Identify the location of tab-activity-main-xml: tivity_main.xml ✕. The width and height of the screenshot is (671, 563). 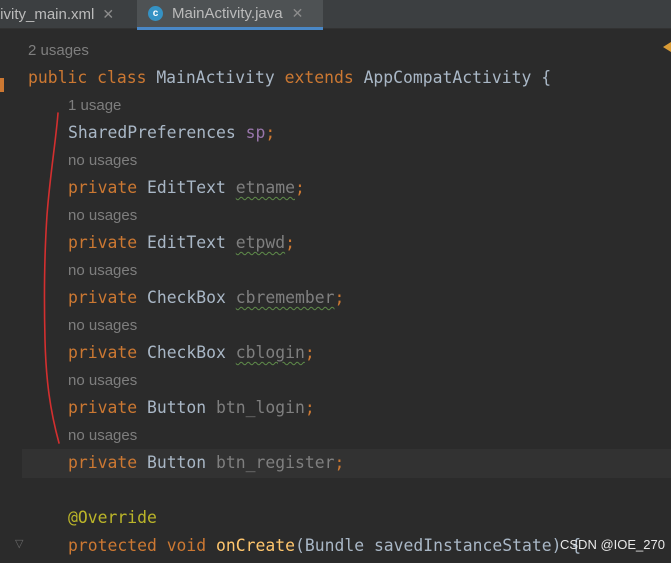
(66, 14).